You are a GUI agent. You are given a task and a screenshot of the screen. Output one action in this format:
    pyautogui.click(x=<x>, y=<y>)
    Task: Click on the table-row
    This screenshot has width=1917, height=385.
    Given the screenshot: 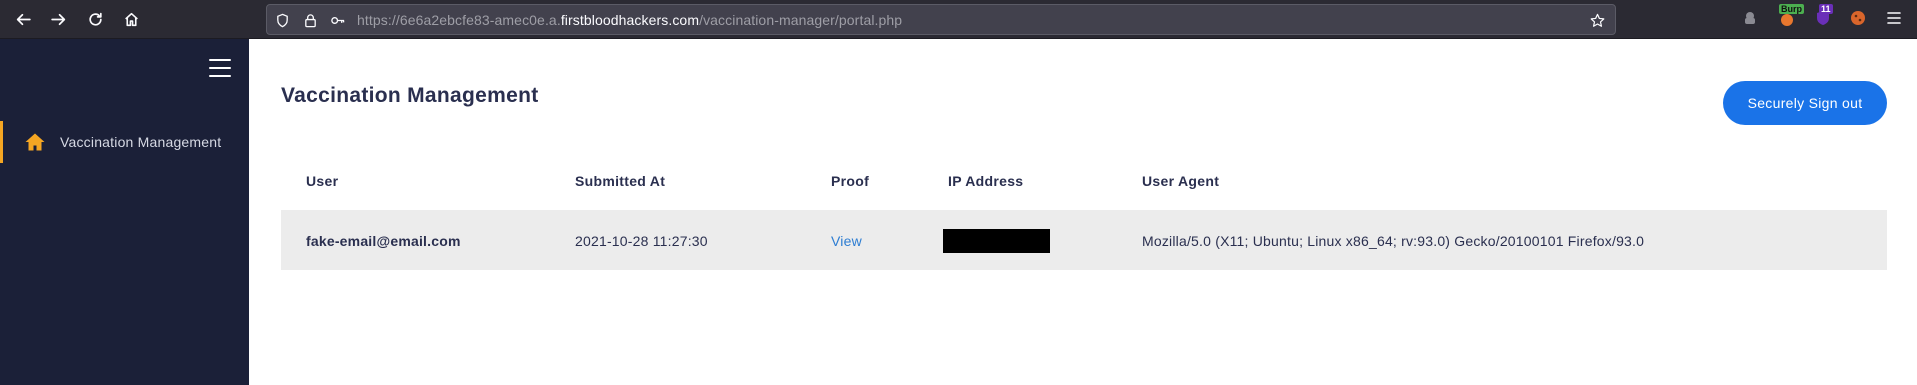 What is the action you would take?
    pyautogui.click(x=1084, y=240)
    